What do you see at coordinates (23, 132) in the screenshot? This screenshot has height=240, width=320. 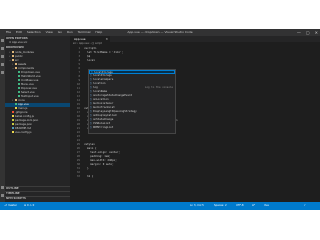 I see `tree-item-label: vue.config.js` at bounding box center [23, 132].